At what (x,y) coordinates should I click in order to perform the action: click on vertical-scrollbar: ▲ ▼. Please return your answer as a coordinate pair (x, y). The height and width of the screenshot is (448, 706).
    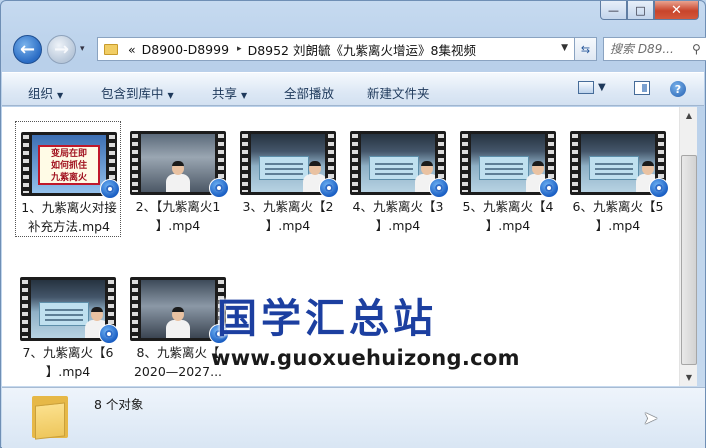
    Looking at the image, I should click on (688, 246).